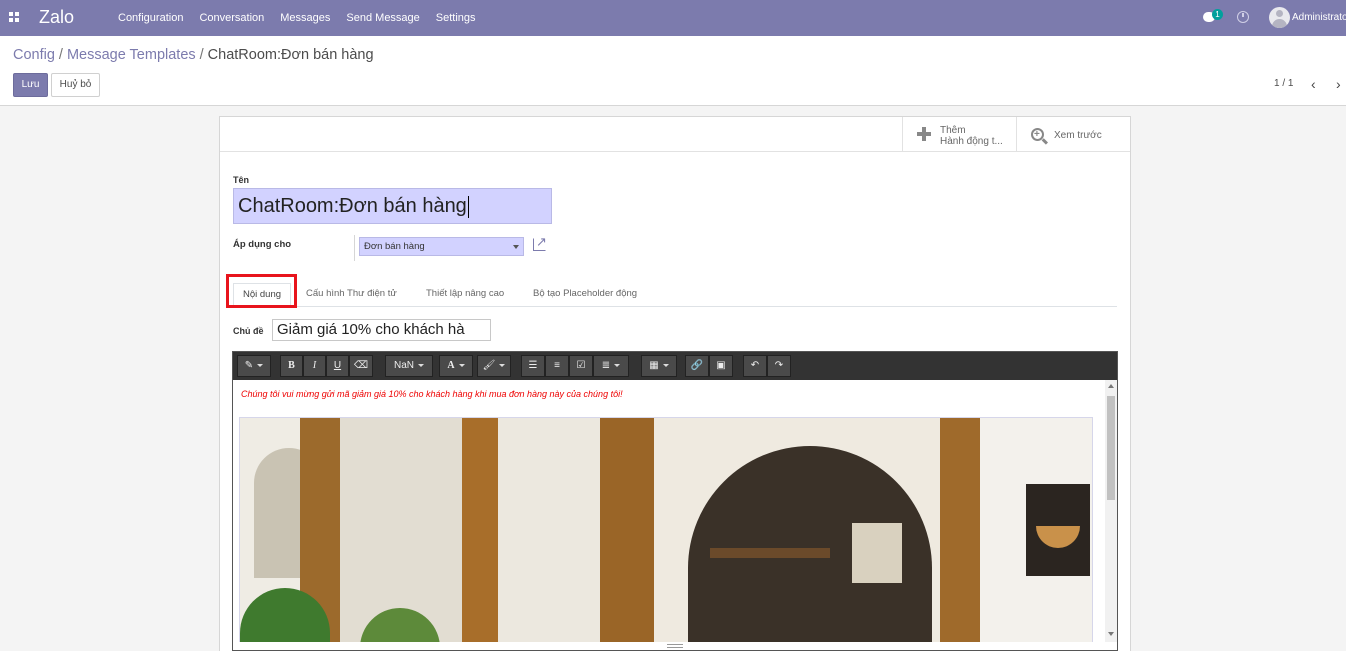  I want to click on text-caret, so click(468, 206).